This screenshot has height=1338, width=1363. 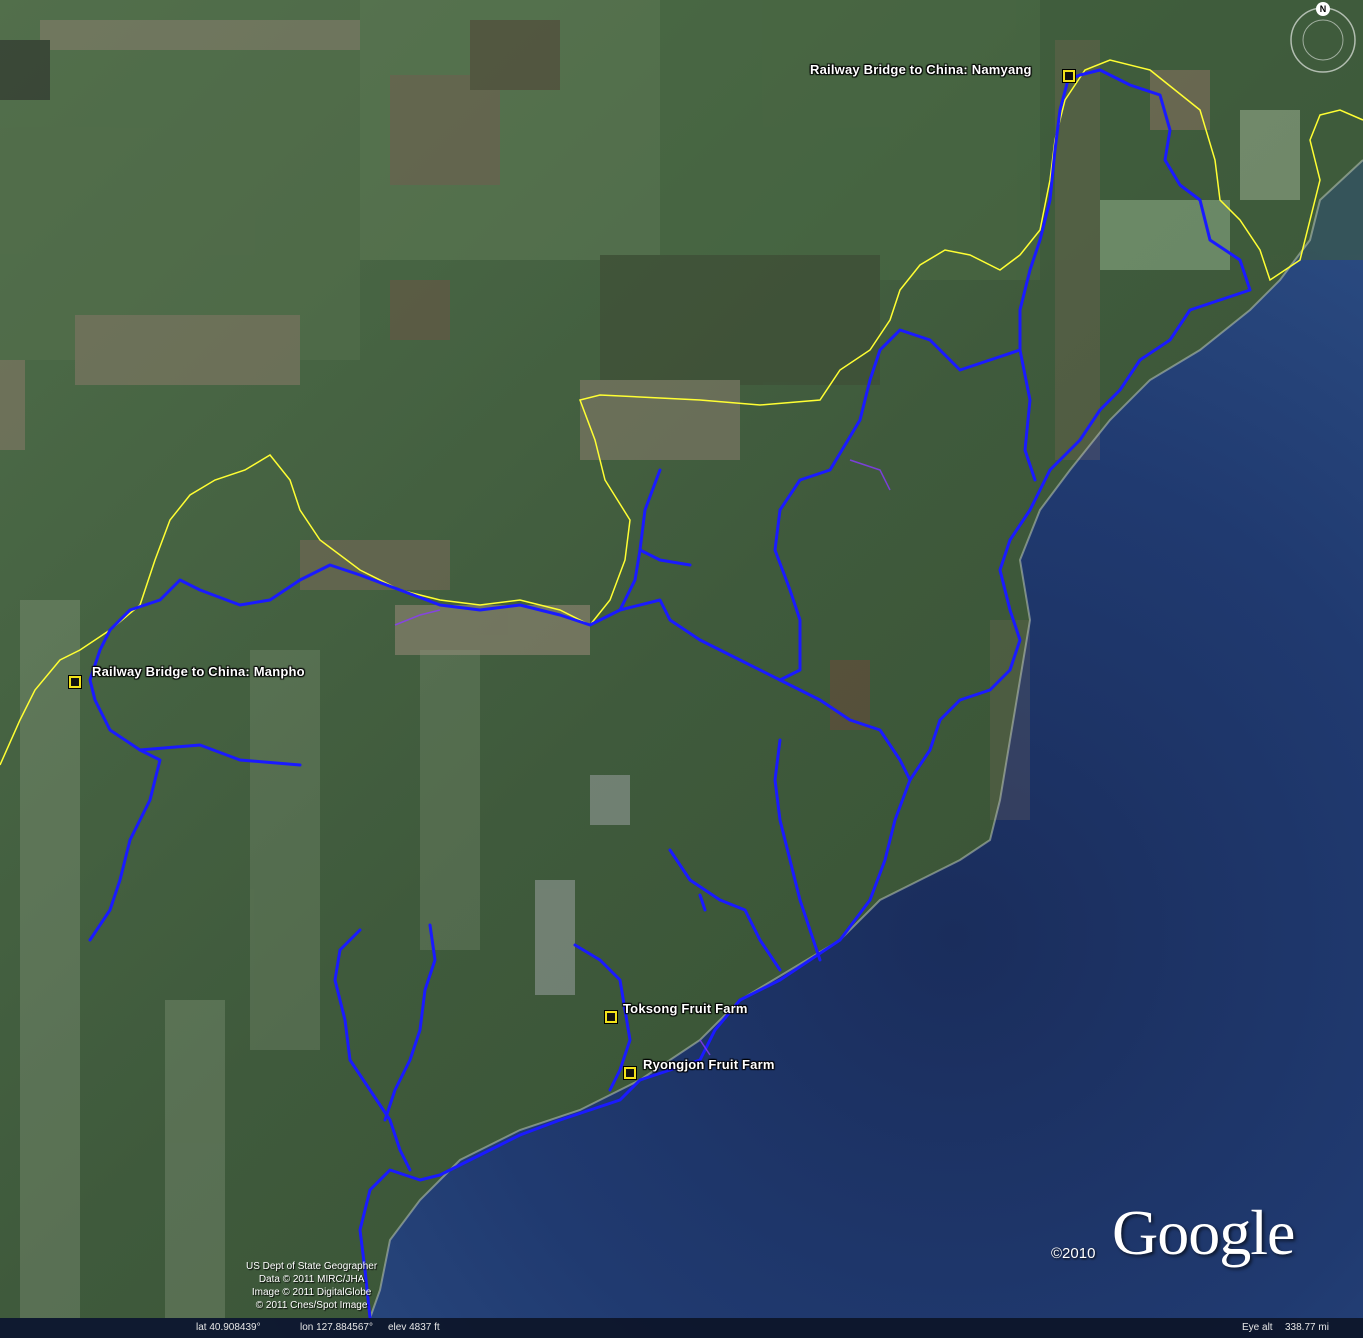 I want to click on placemark-icon-namyang, so click(x=1069, y=76).